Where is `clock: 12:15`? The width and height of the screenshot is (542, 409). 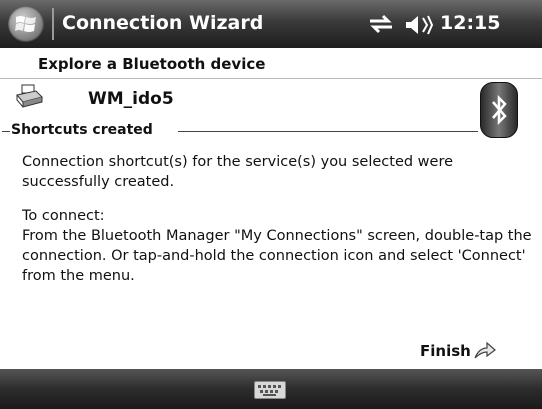 clock: 12:15 is located at coordinates (470, 23).